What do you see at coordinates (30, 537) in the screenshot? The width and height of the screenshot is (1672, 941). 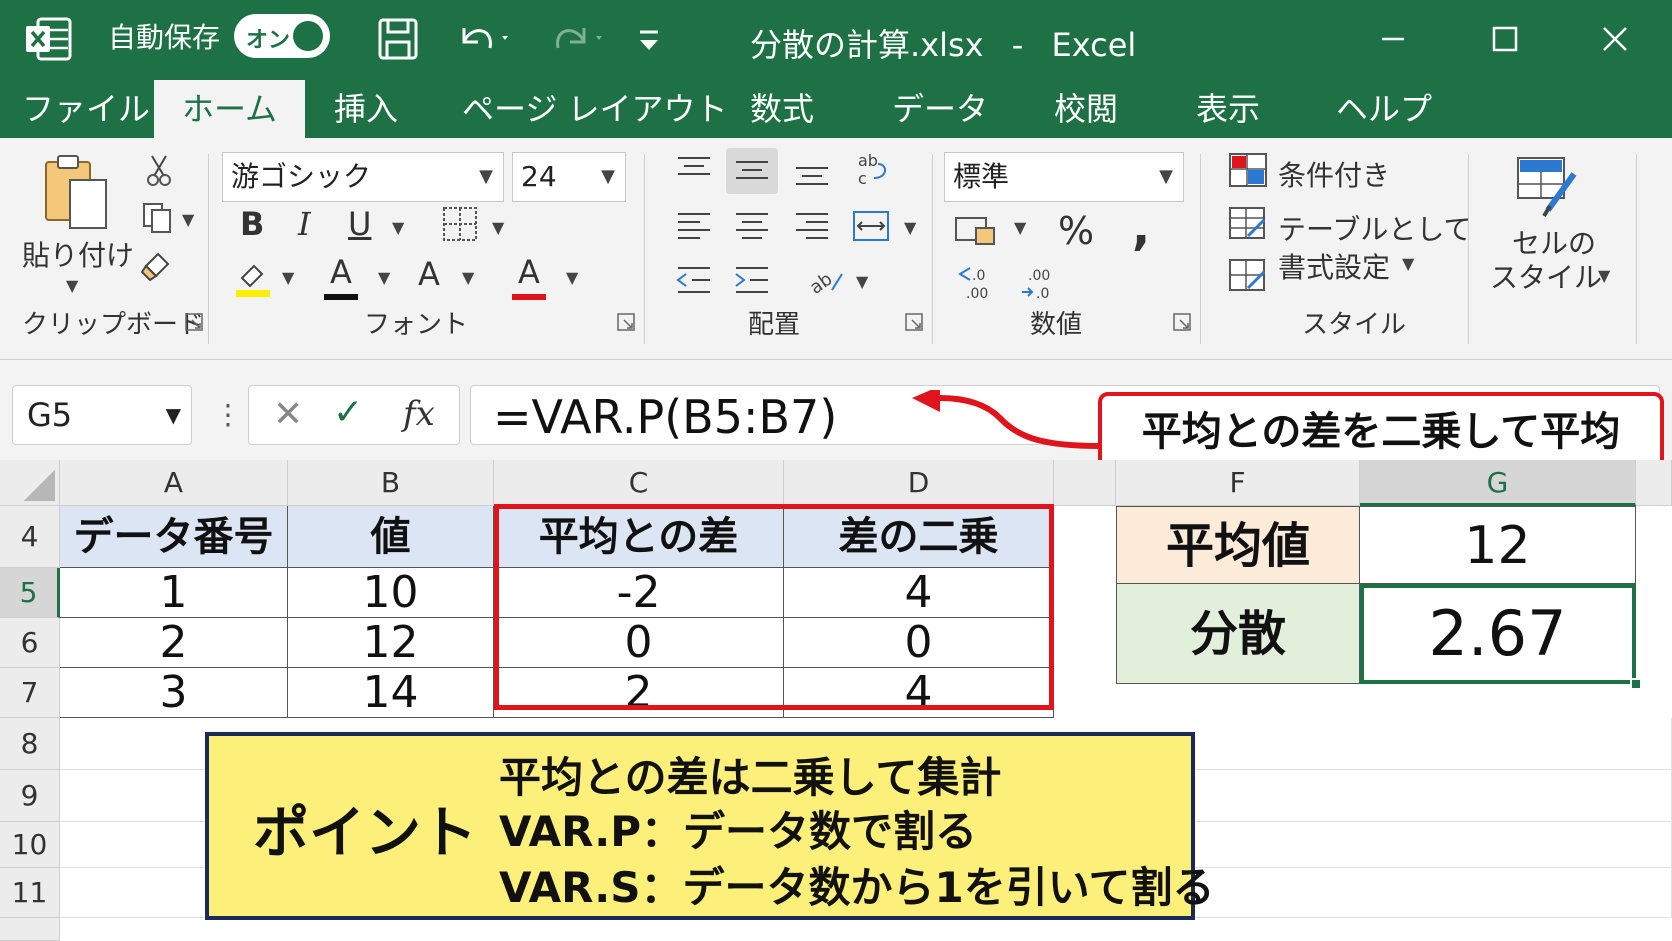 I see `row-header-4: 4` at bounding box center [30, 537].